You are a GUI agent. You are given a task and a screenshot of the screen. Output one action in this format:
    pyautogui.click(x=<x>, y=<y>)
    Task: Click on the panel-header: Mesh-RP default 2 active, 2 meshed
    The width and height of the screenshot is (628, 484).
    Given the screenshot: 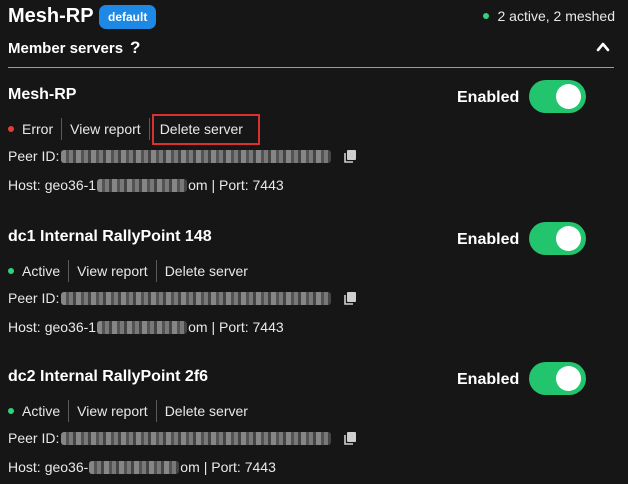 What is the action you would take?
    pyautogui.click(x=314, y=17)
    